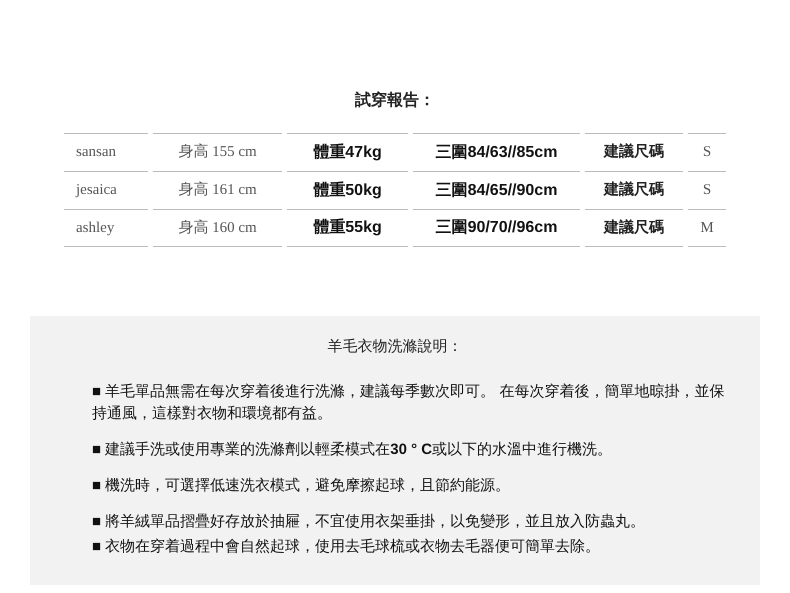  Describe the element at coordinates (217, 228) in the screenshot. I see `table-cell: 身高 160 cm` at that location.